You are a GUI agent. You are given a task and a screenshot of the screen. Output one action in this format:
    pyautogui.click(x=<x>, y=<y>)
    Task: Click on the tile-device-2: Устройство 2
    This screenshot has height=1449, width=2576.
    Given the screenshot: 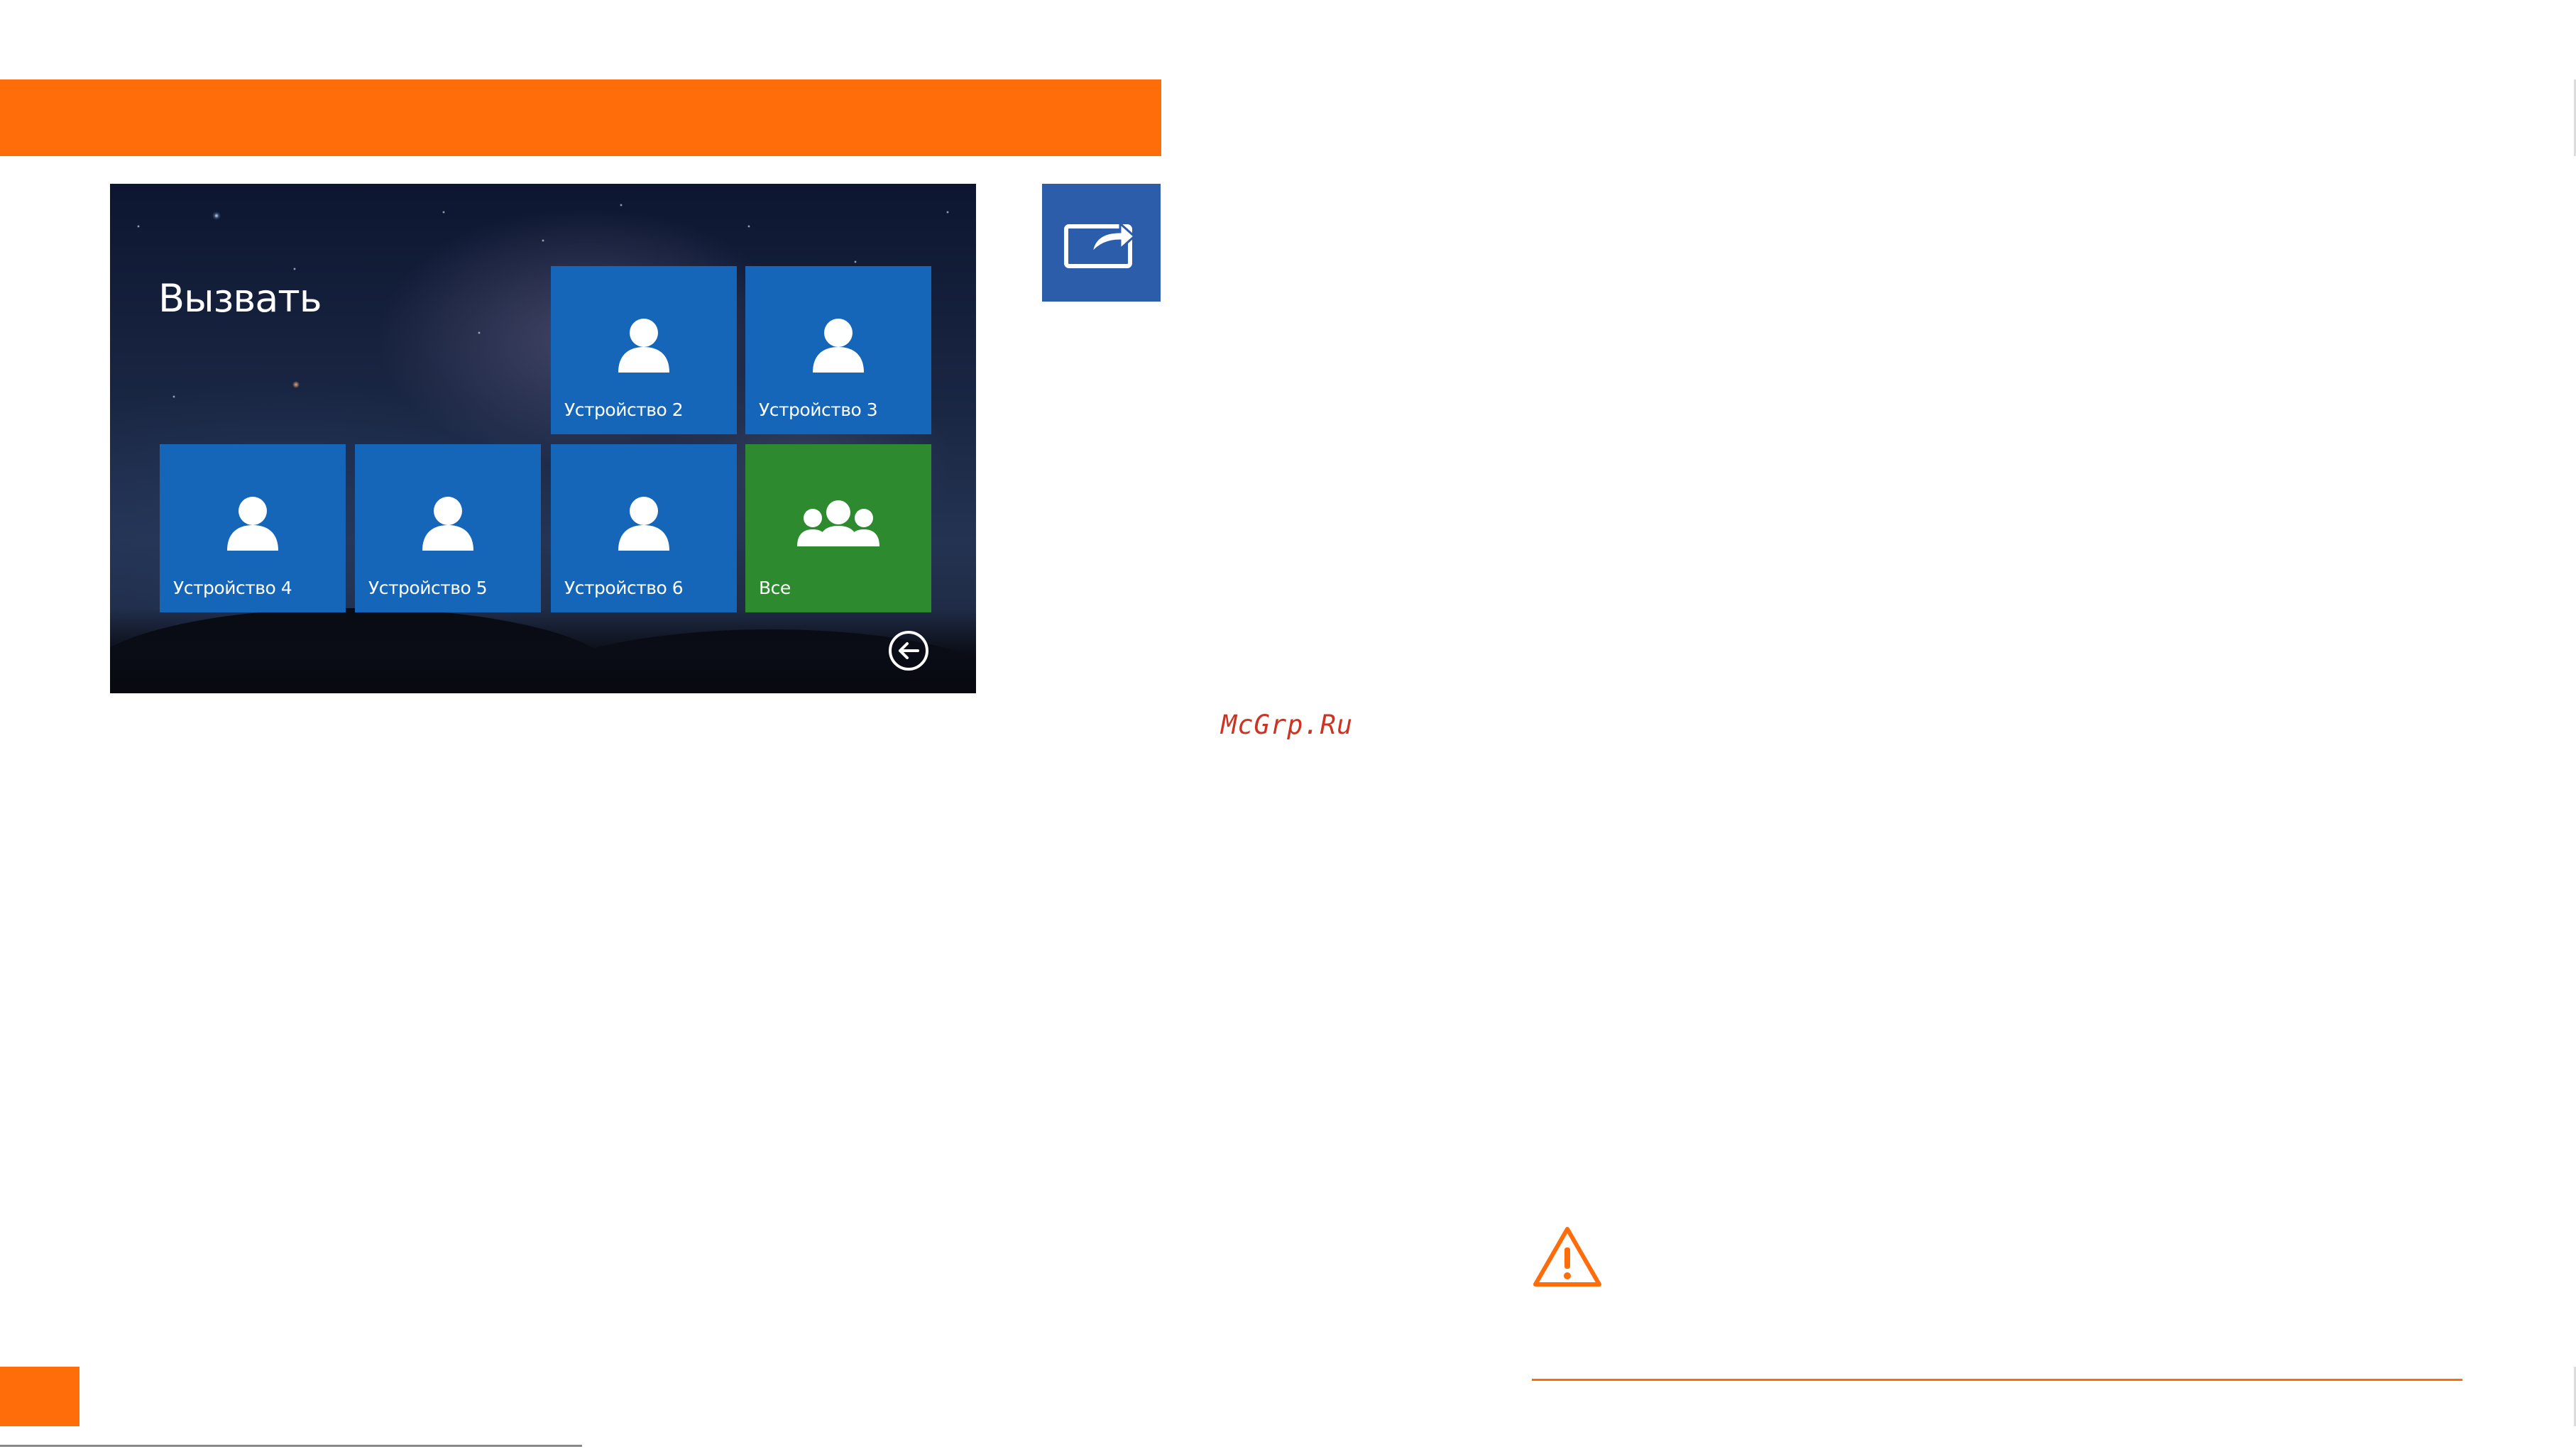 What is the action you would take?
    pyautogui.click(x=644, y=350)
    